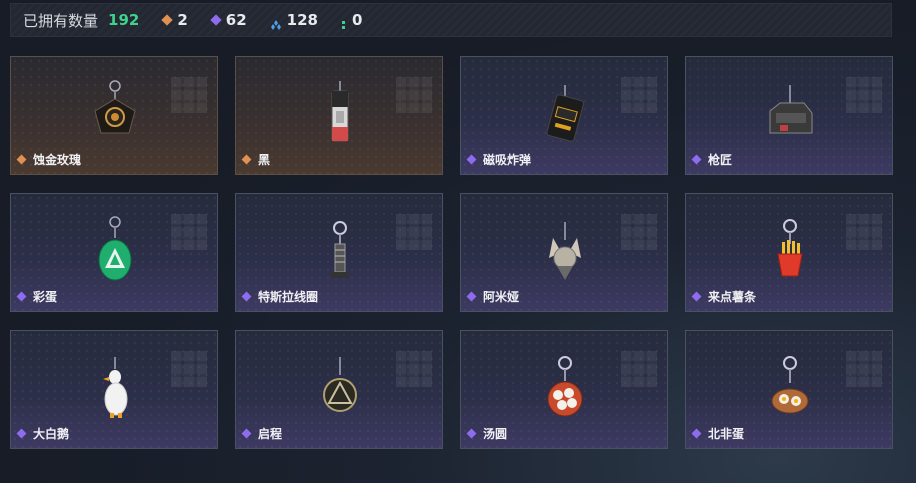  What do you see at coordinates (726, 434) in the screenshot?
I see `item-name: 北非蛋` at bounding box center [726, 434].